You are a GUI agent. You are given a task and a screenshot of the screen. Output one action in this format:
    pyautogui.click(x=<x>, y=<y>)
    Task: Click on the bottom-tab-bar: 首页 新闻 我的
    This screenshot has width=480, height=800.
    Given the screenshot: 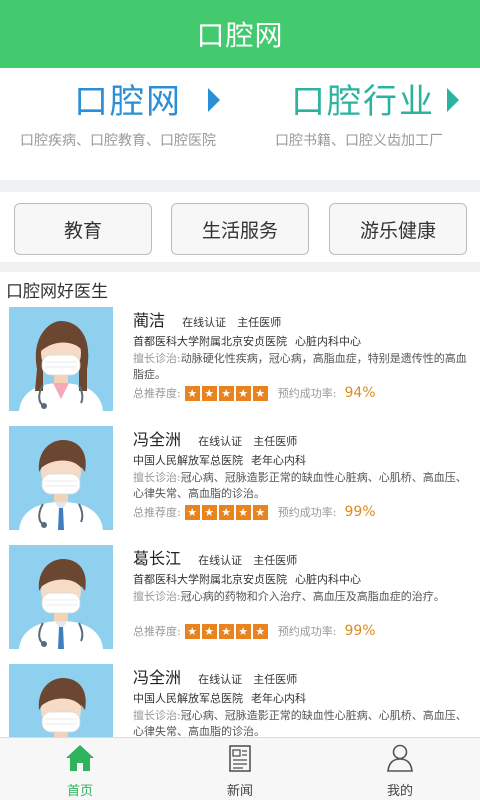 What is the action you would take?
    pyautogui.click(x=240, y=768)
    